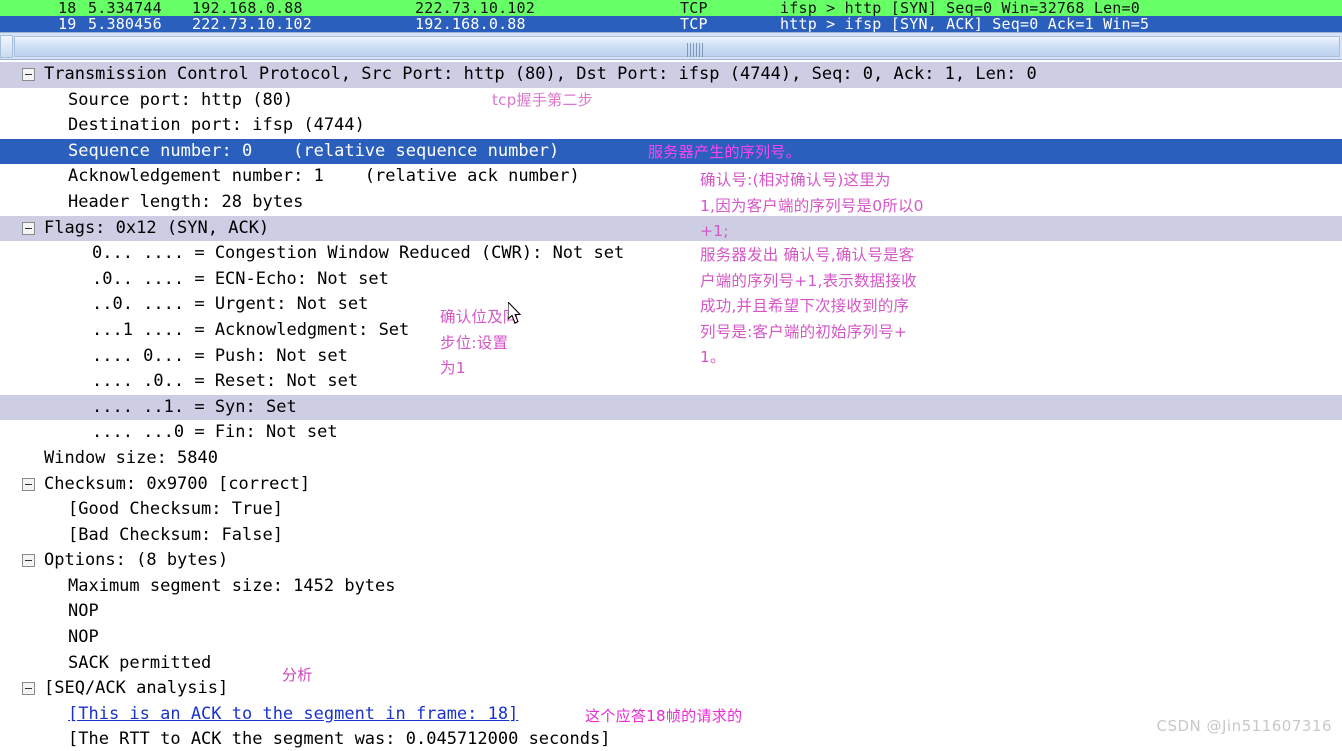 The height and width of the screenshot is (751, 1342). Describe the element at coordinates (175, 534) in the screenshot. I see `tree-row-label: [Bad Checksum: False]` at that location.